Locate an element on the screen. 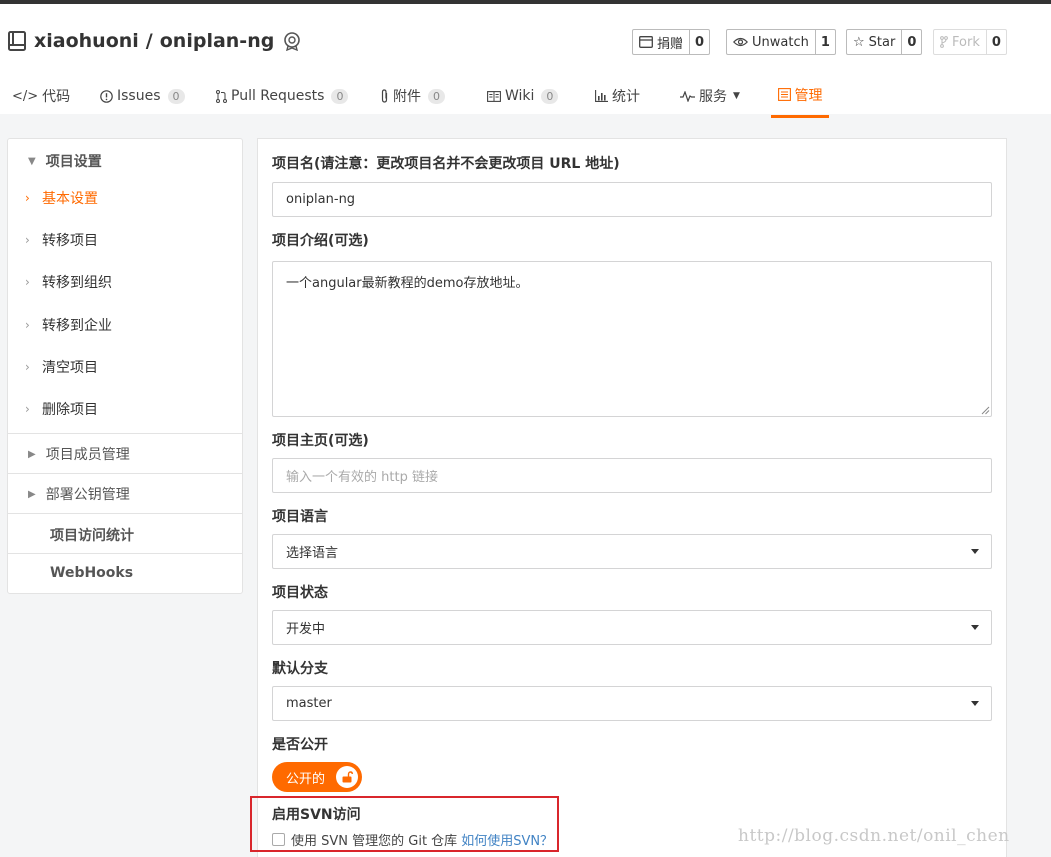 The image size is (1051, 857). code-icon: </> is located at coordinates (25, 96).